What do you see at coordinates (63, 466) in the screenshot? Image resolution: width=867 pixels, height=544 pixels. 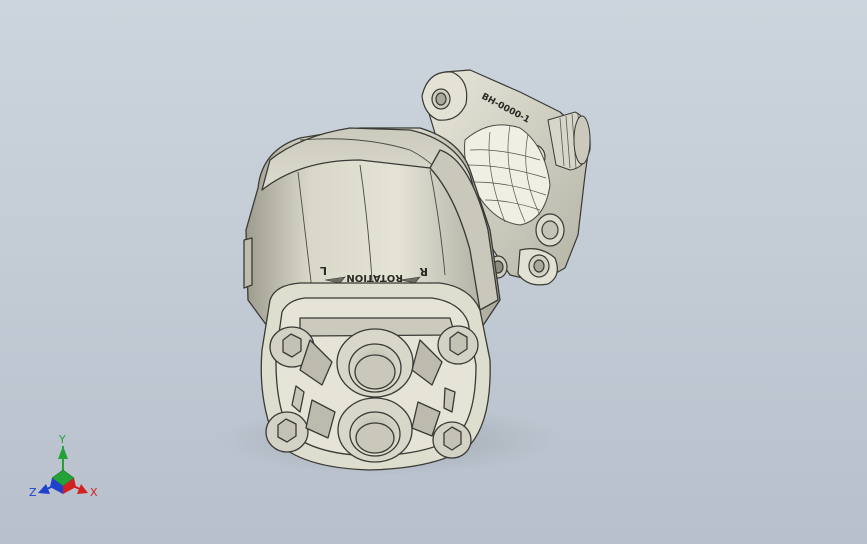 I see `orientation-triad: Y X Z` at bounding box center [63, 466].